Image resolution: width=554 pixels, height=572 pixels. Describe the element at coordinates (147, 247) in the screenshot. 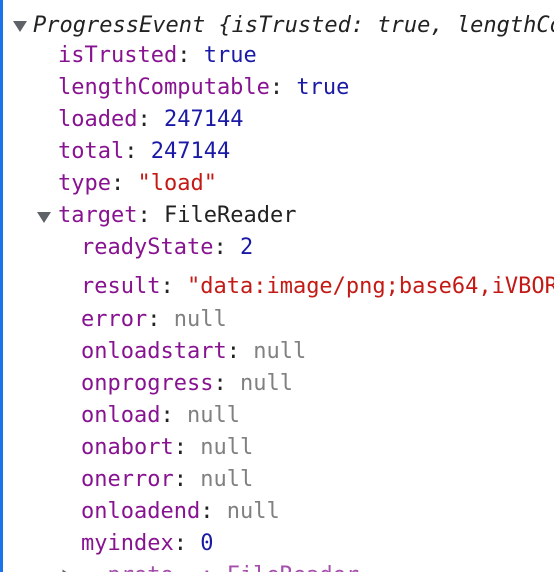

I see `property-key: readyState` at that location.